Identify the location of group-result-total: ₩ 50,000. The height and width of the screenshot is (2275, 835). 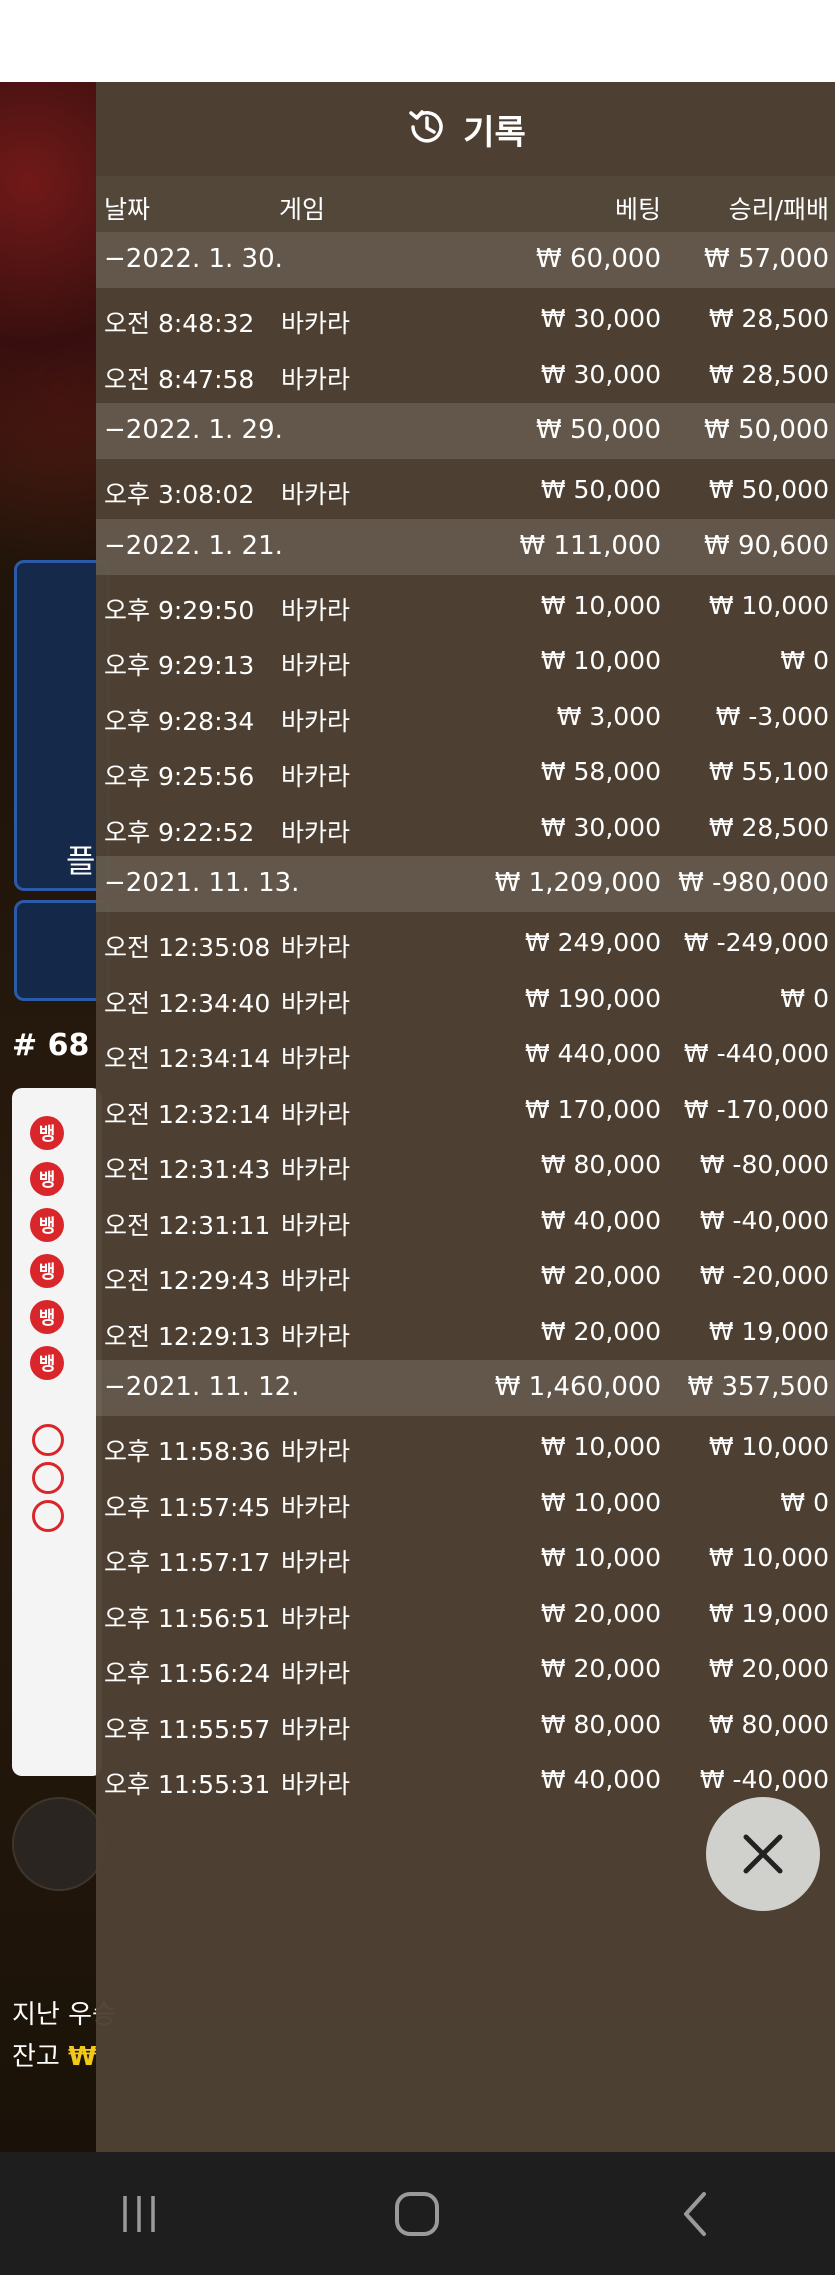
(766, 430).